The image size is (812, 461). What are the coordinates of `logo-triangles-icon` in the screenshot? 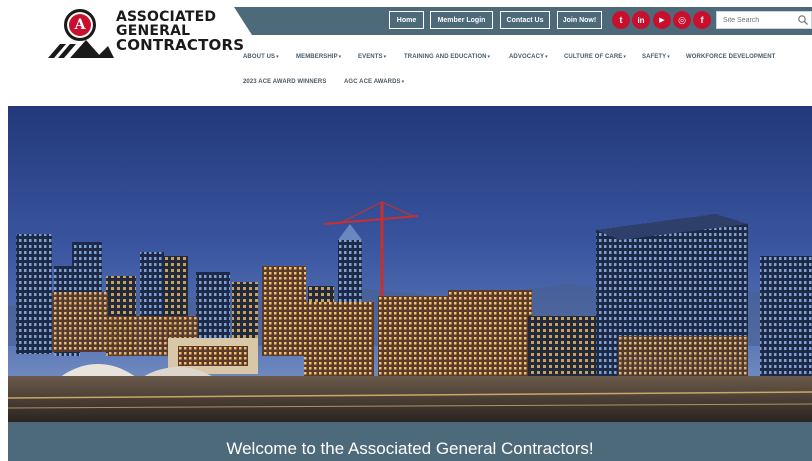 It's located at (81, 49).